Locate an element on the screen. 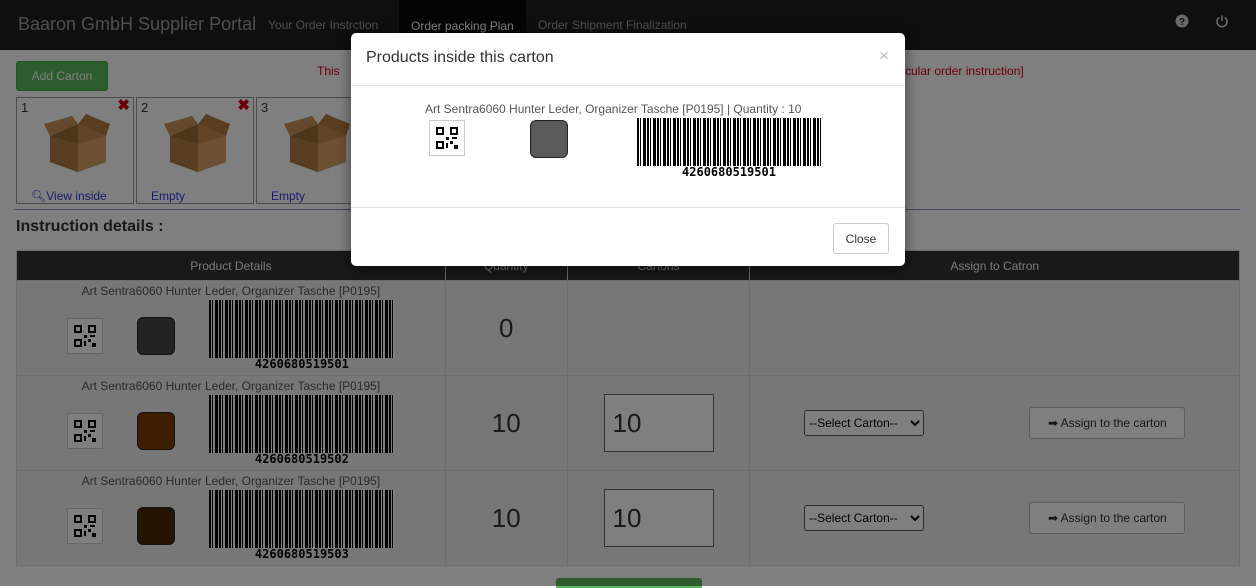 The width and height of the screenshot is (1256, 588). modal-footer: Close is located at coordinates (628, 237).